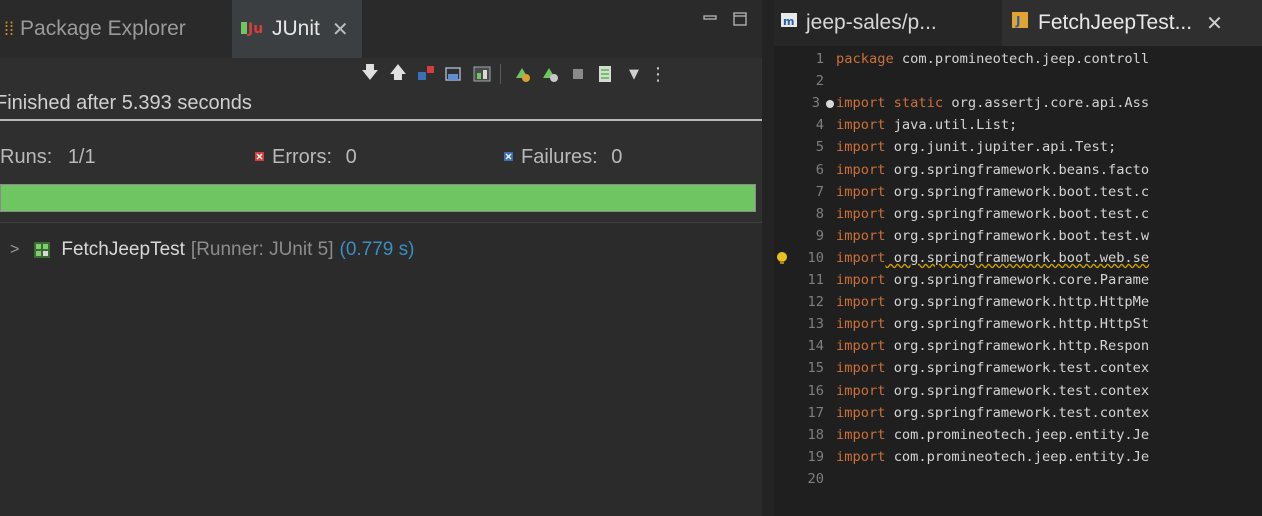  I want to click on code-identifier: org.springframework.http.Respon, so click(1017, 346).